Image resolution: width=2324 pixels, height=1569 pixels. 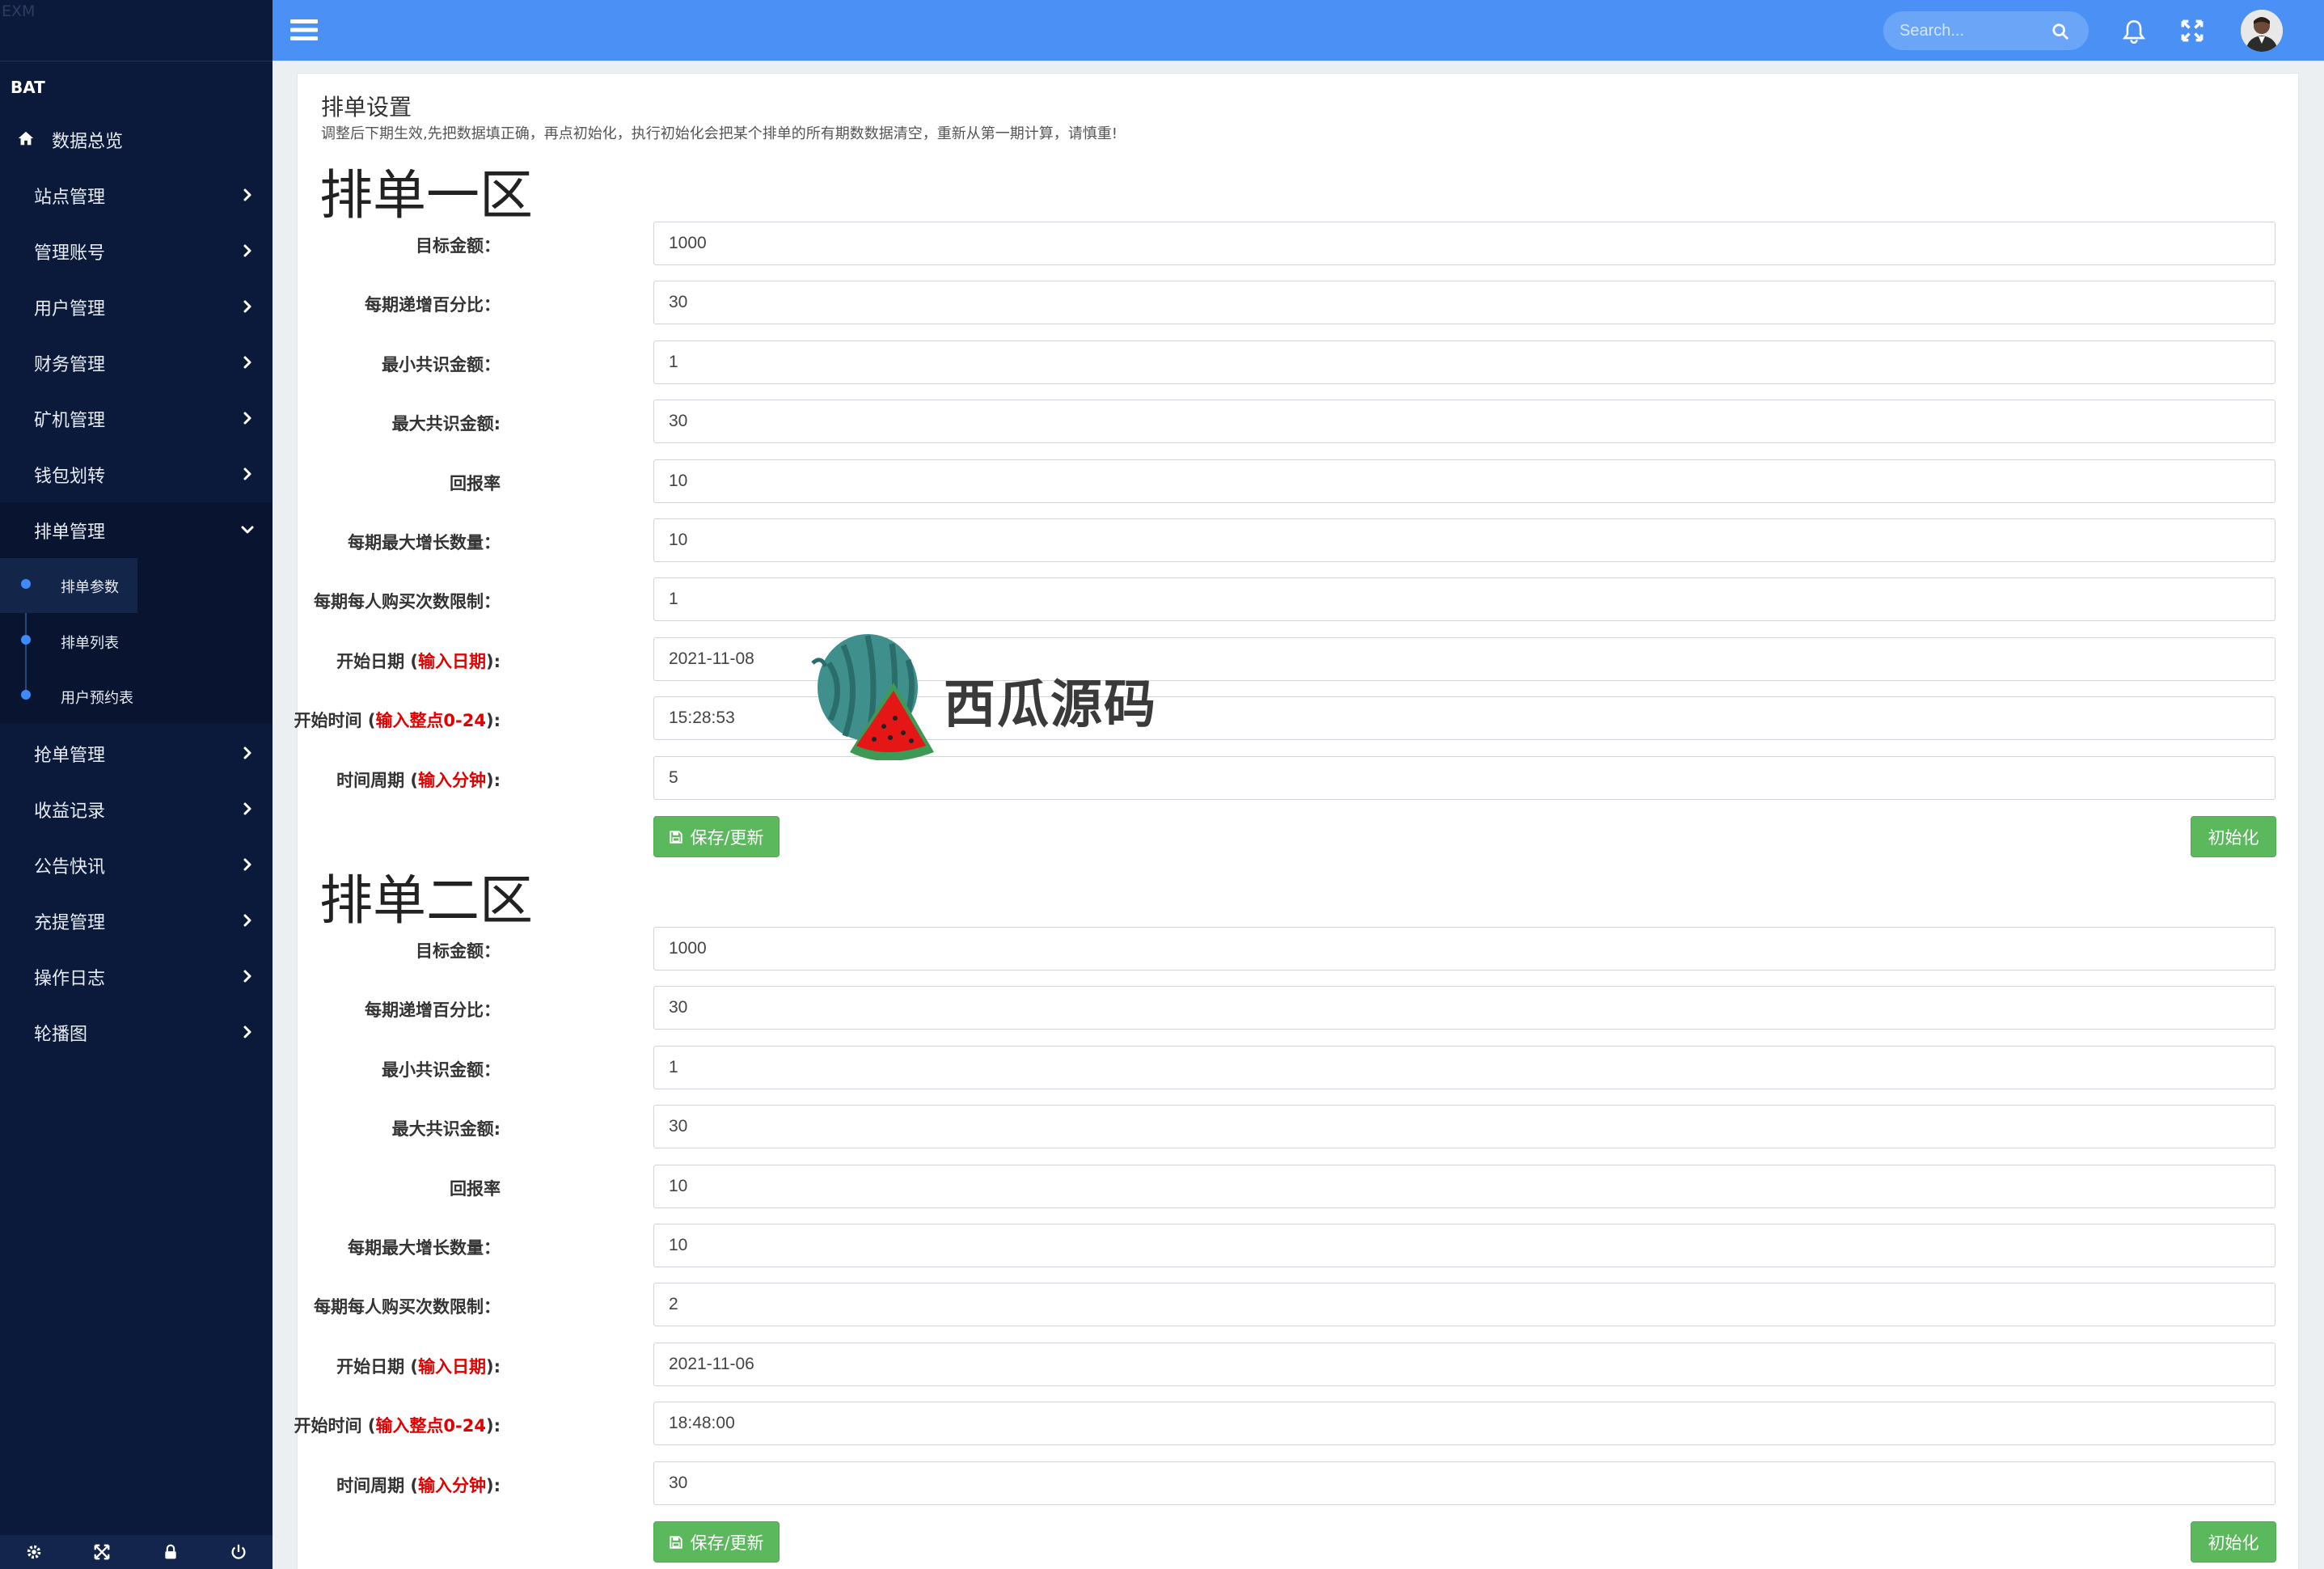 What do you see at coordinates (441, 1070) in the screenshot?
I see `field-label-text: 最小共识金额：` at bounding box center [441, 1070].